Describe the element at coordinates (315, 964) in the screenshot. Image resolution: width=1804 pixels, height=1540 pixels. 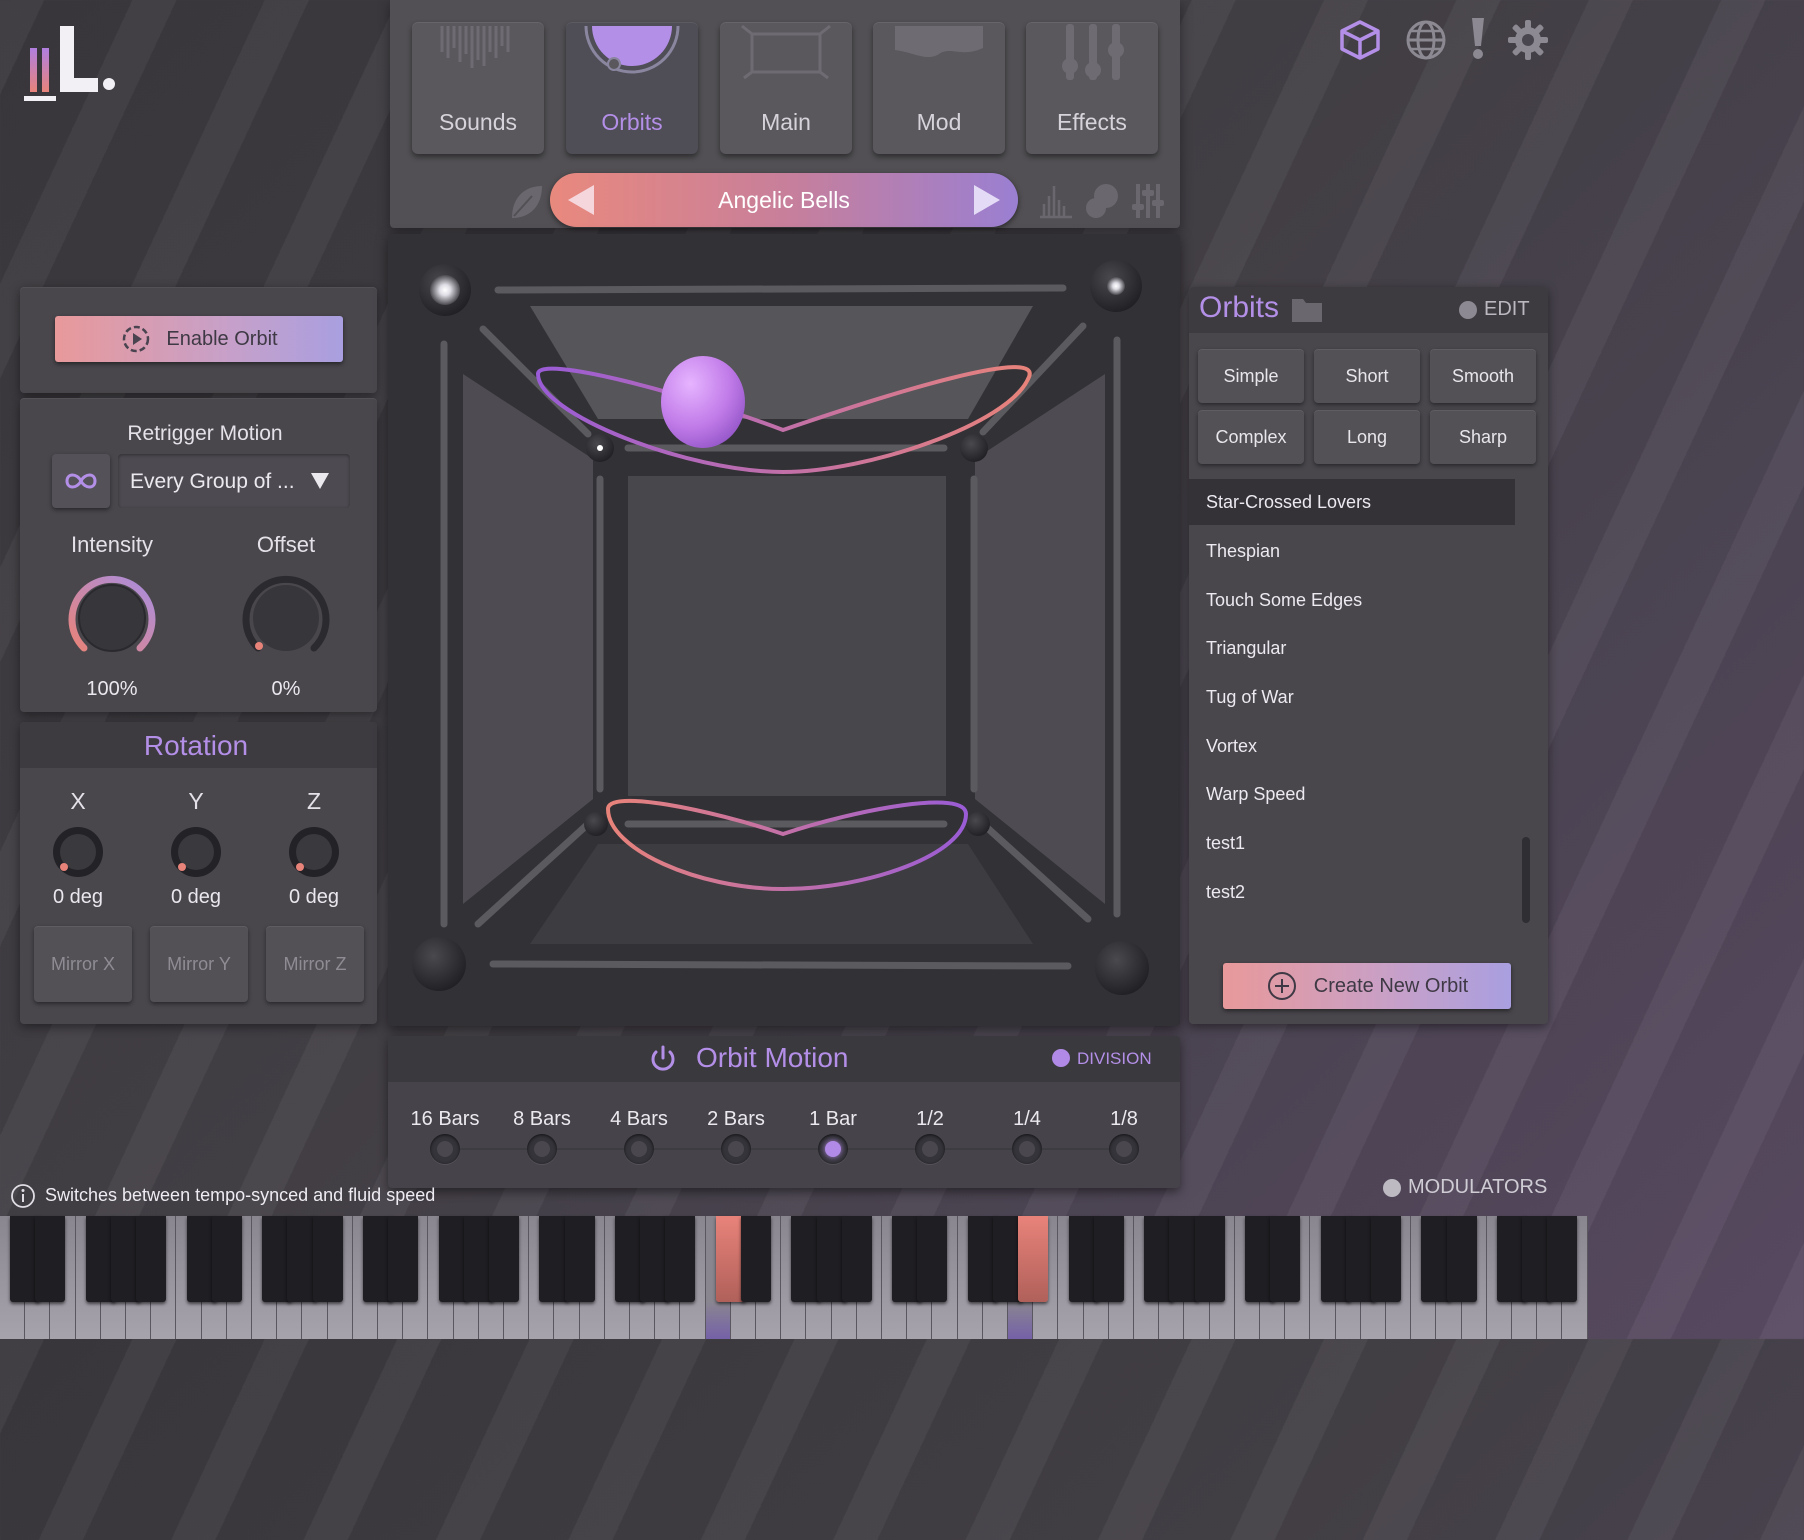
I see `mirror-z-button: Mirror Z` at that location.